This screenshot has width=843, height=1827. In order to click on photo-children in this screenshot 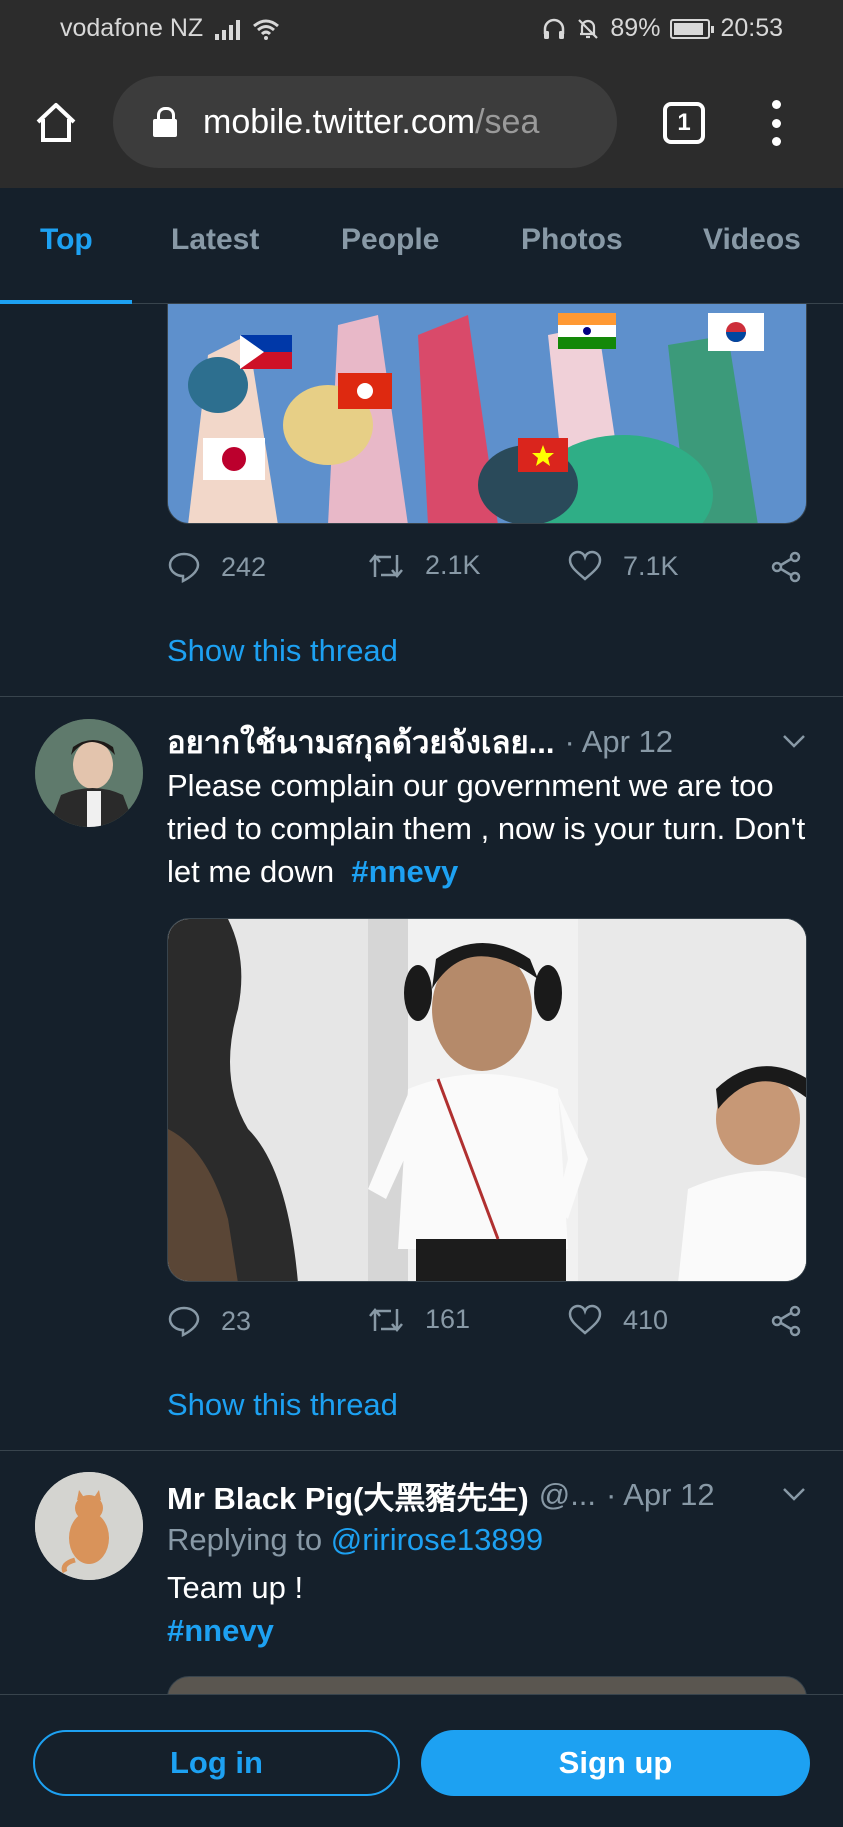, I will do `click(487, 1100)`.